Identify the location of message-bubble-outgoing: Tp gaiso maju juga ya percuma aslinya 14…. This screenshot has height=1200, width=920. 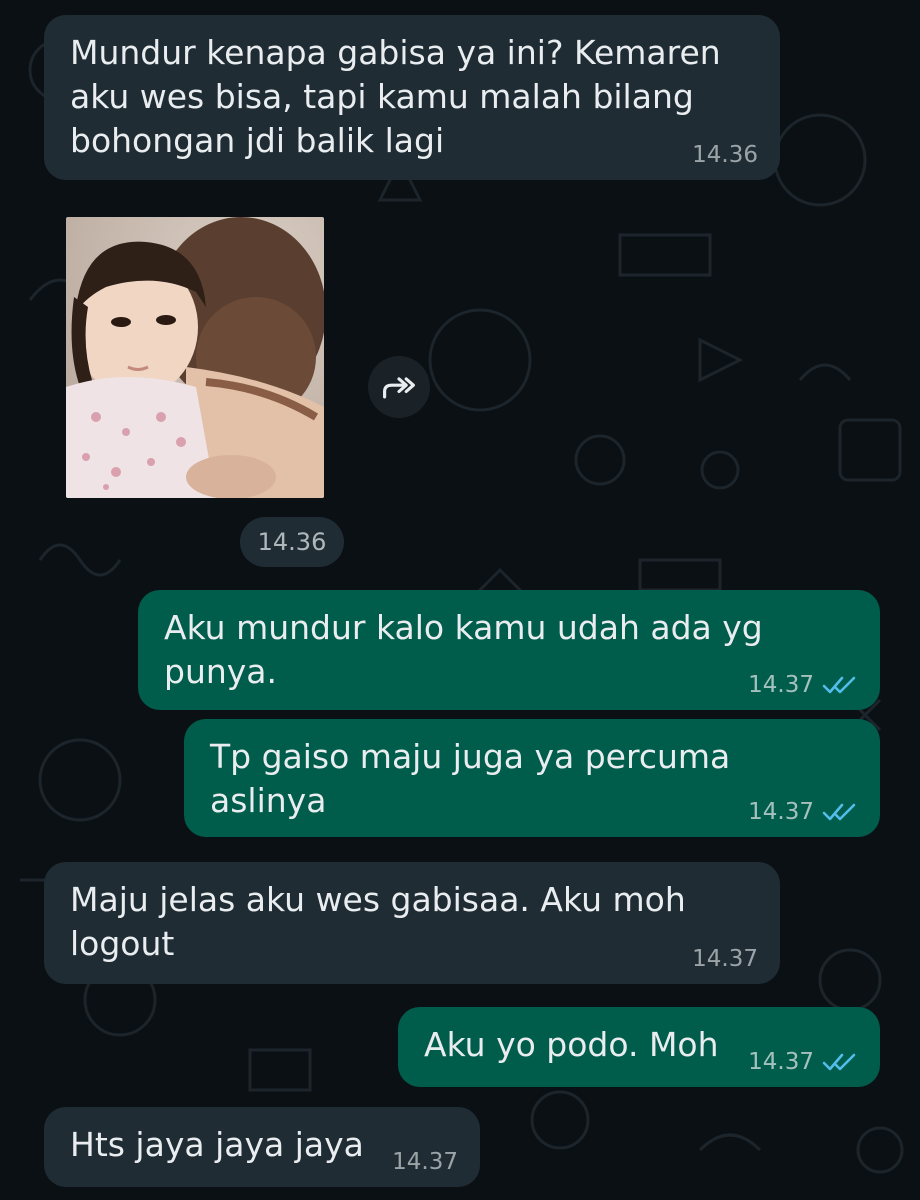
(532, 778).